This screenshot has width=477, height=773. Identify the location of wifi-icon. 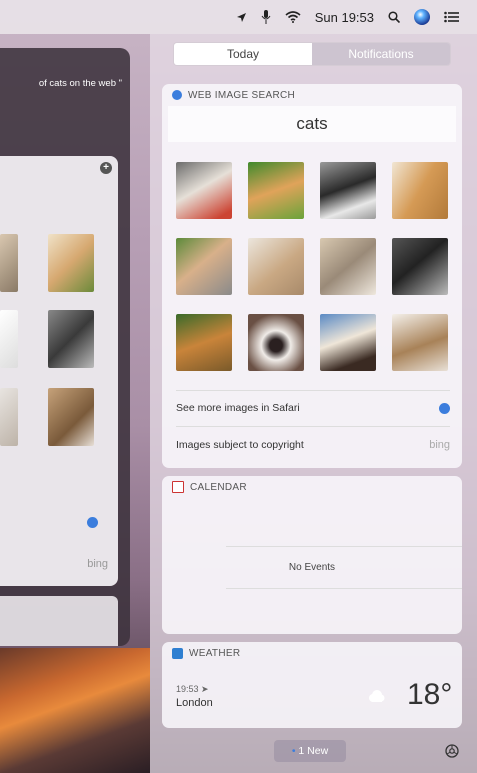
(293, 17).